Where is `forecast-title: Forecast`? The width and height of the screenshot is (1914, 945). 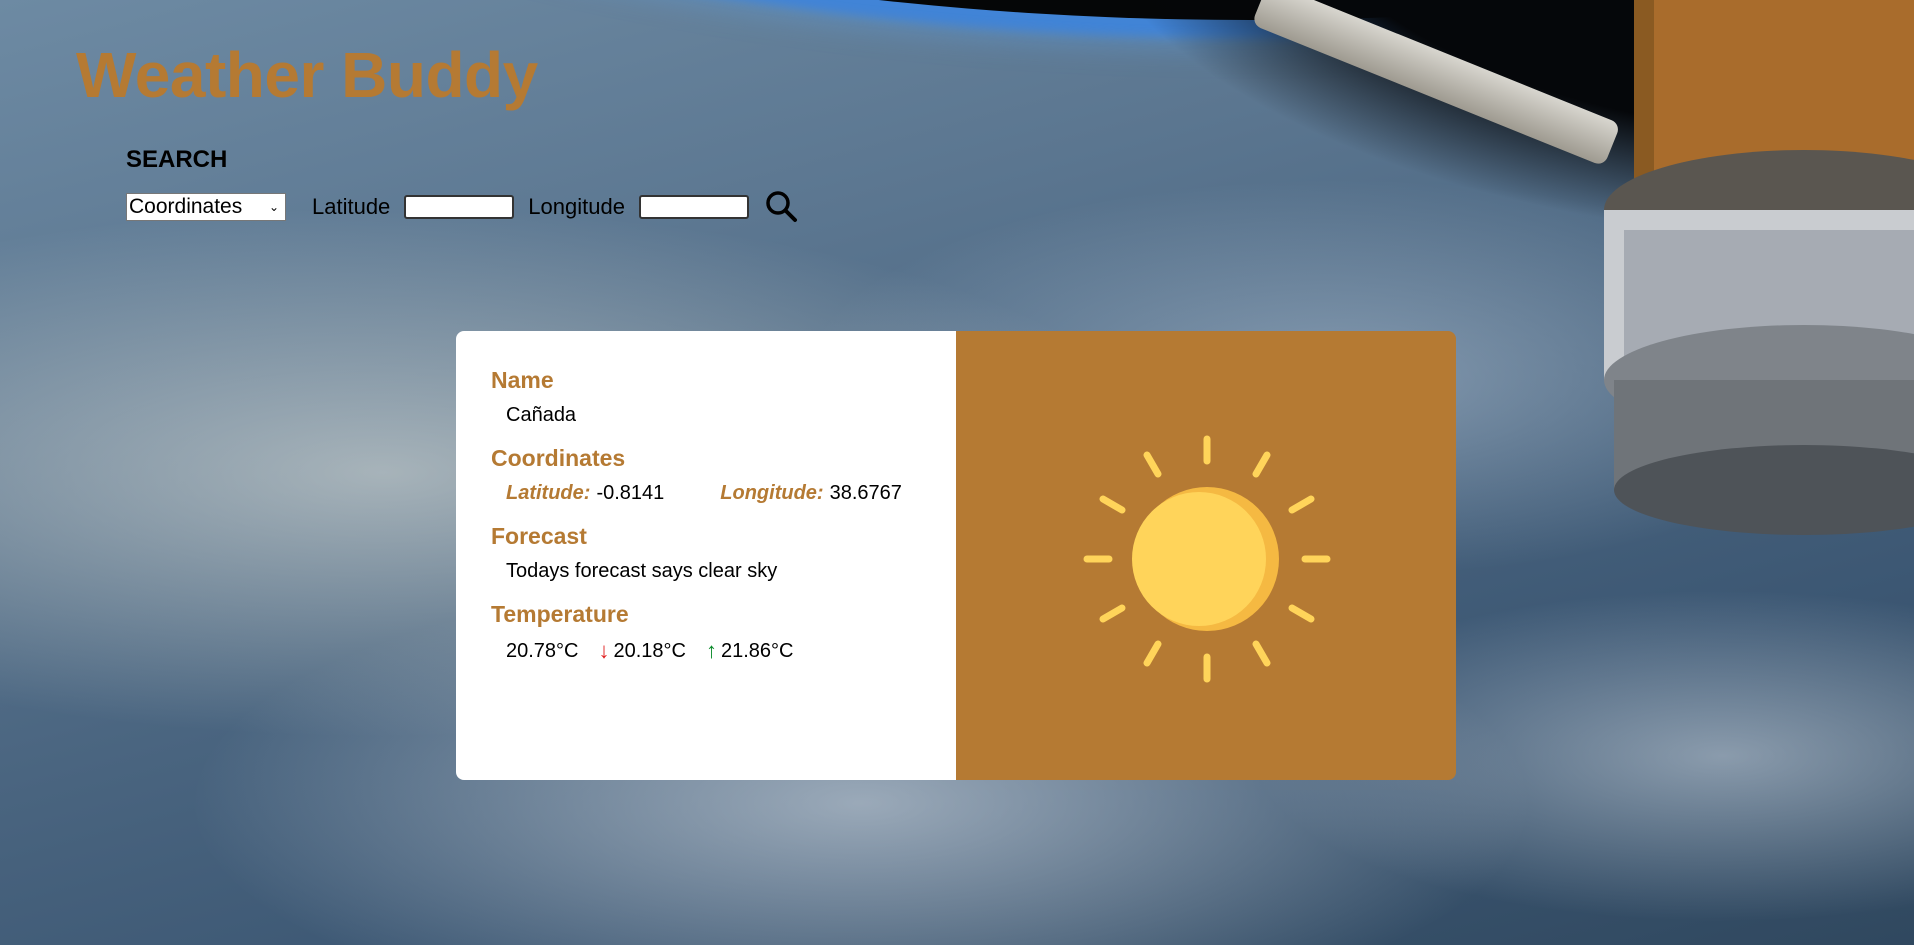 forecast-title: Forecast is located at coordinates (539, 536).